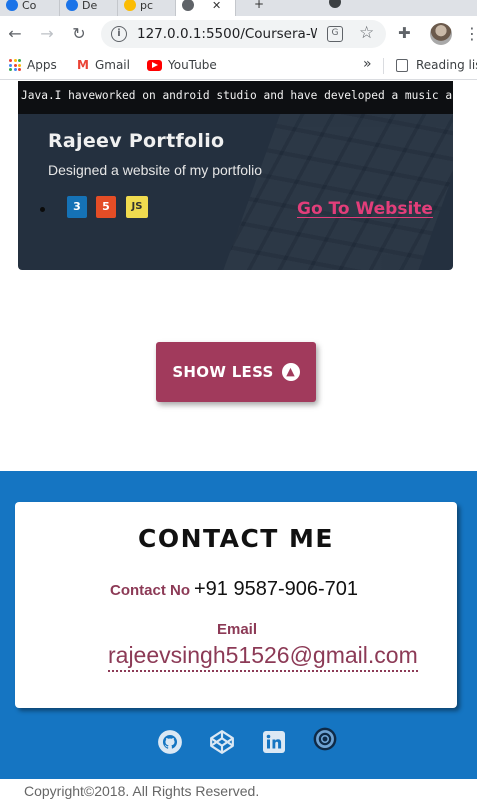 The image size is (477, 807). What do you see at coordinates (150, 590) in the screenshot?
I see `contact-no-label: Contact No` at bounding box center [150, 590].